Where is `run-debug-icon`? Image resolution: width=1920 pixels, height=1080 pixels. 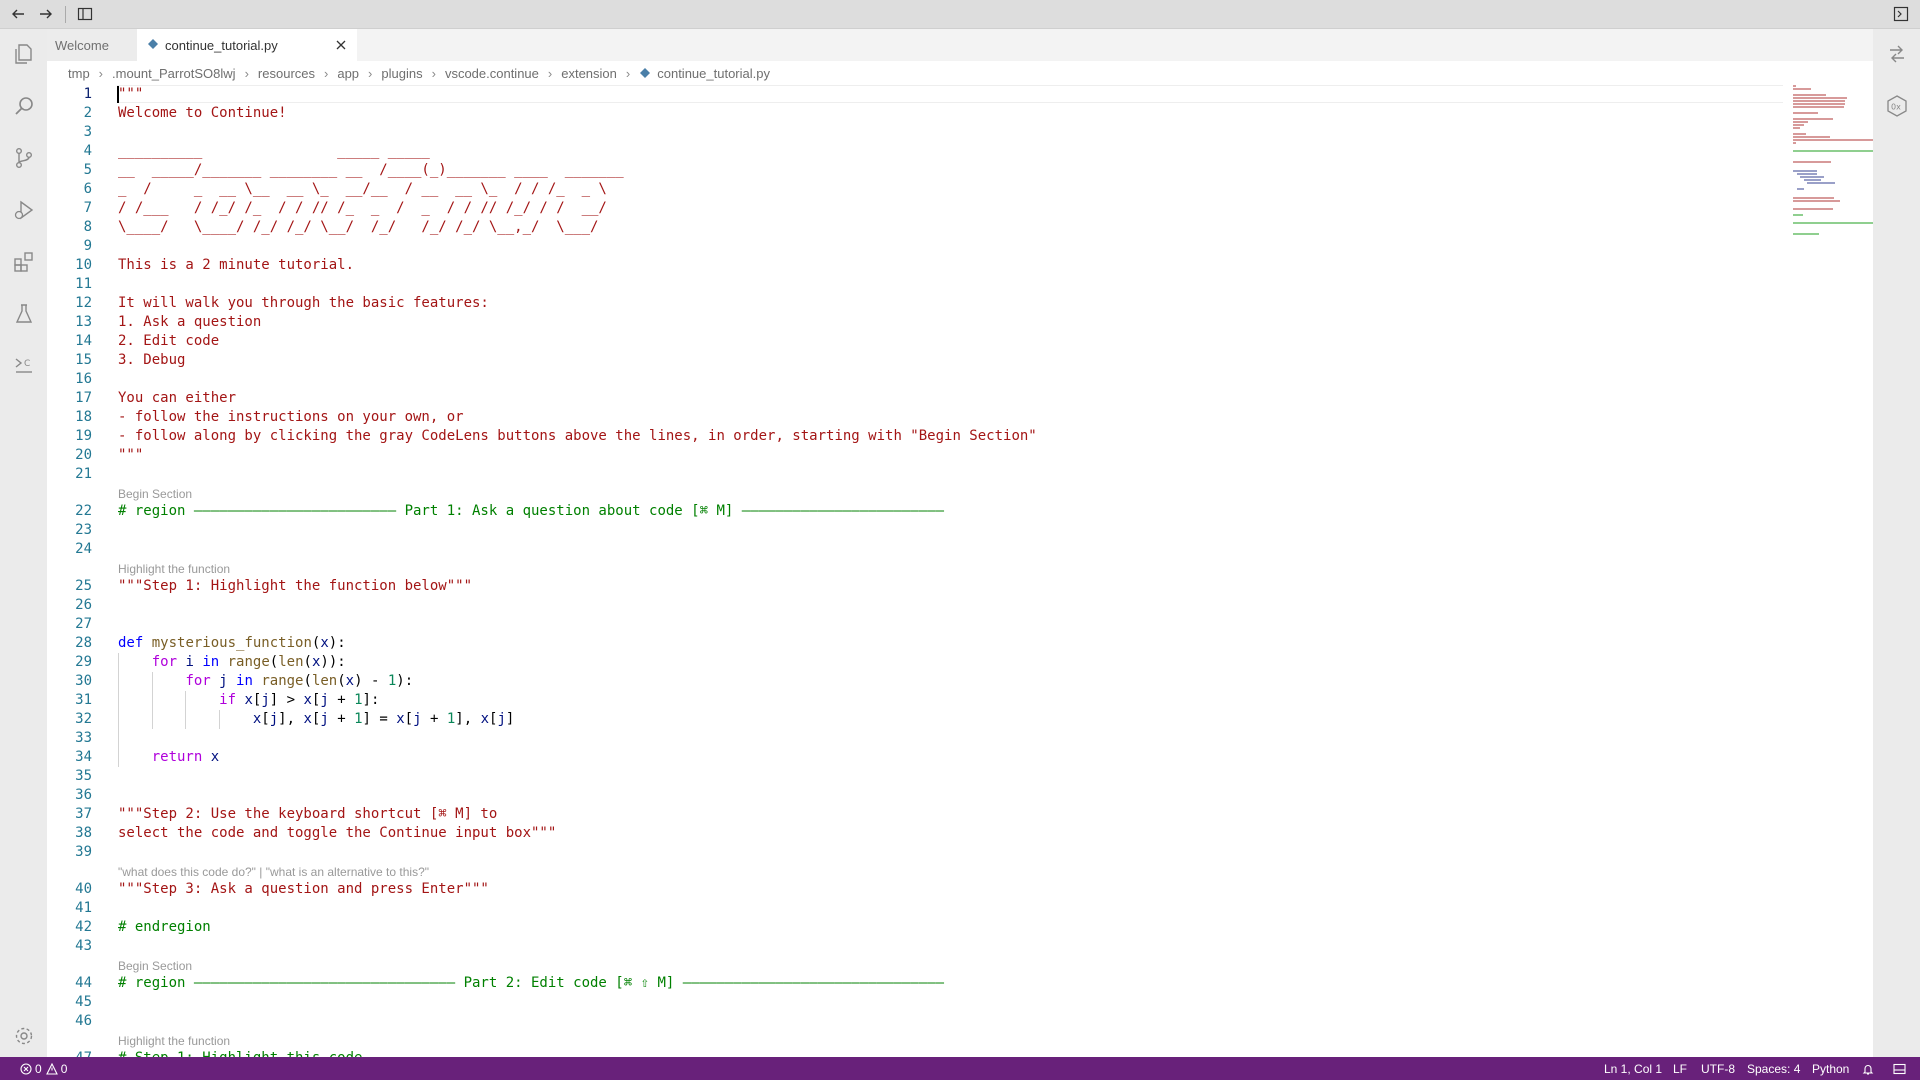
run-debug-icon is located at coordinates (23, 210).